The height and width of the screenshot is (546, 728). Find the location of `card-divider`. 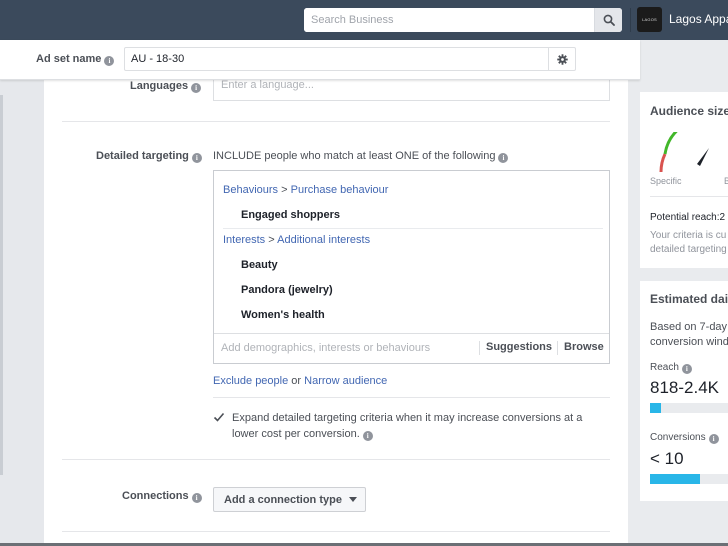

card-divider is located at coordinates (689, 196).